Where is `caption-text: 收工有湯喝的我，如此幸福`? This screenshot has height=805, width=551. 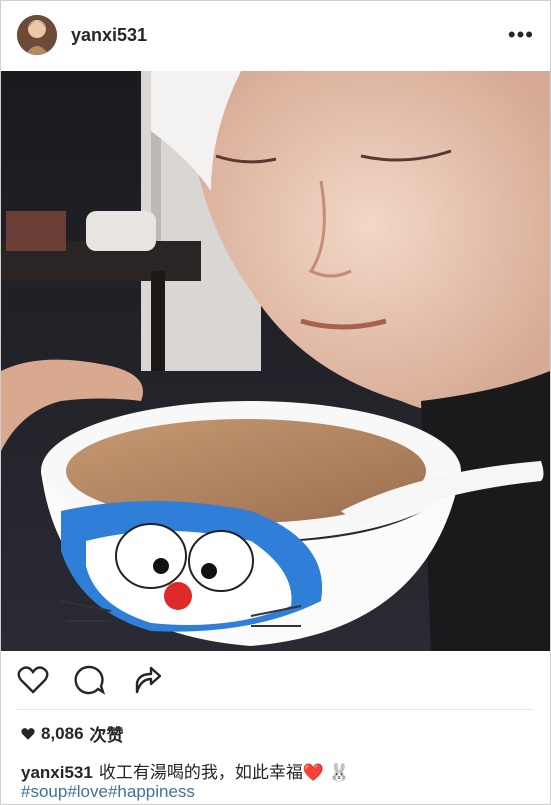 caption-text: 收工有湯喝的我，如此幸福 is located at coordinates (200, 772).